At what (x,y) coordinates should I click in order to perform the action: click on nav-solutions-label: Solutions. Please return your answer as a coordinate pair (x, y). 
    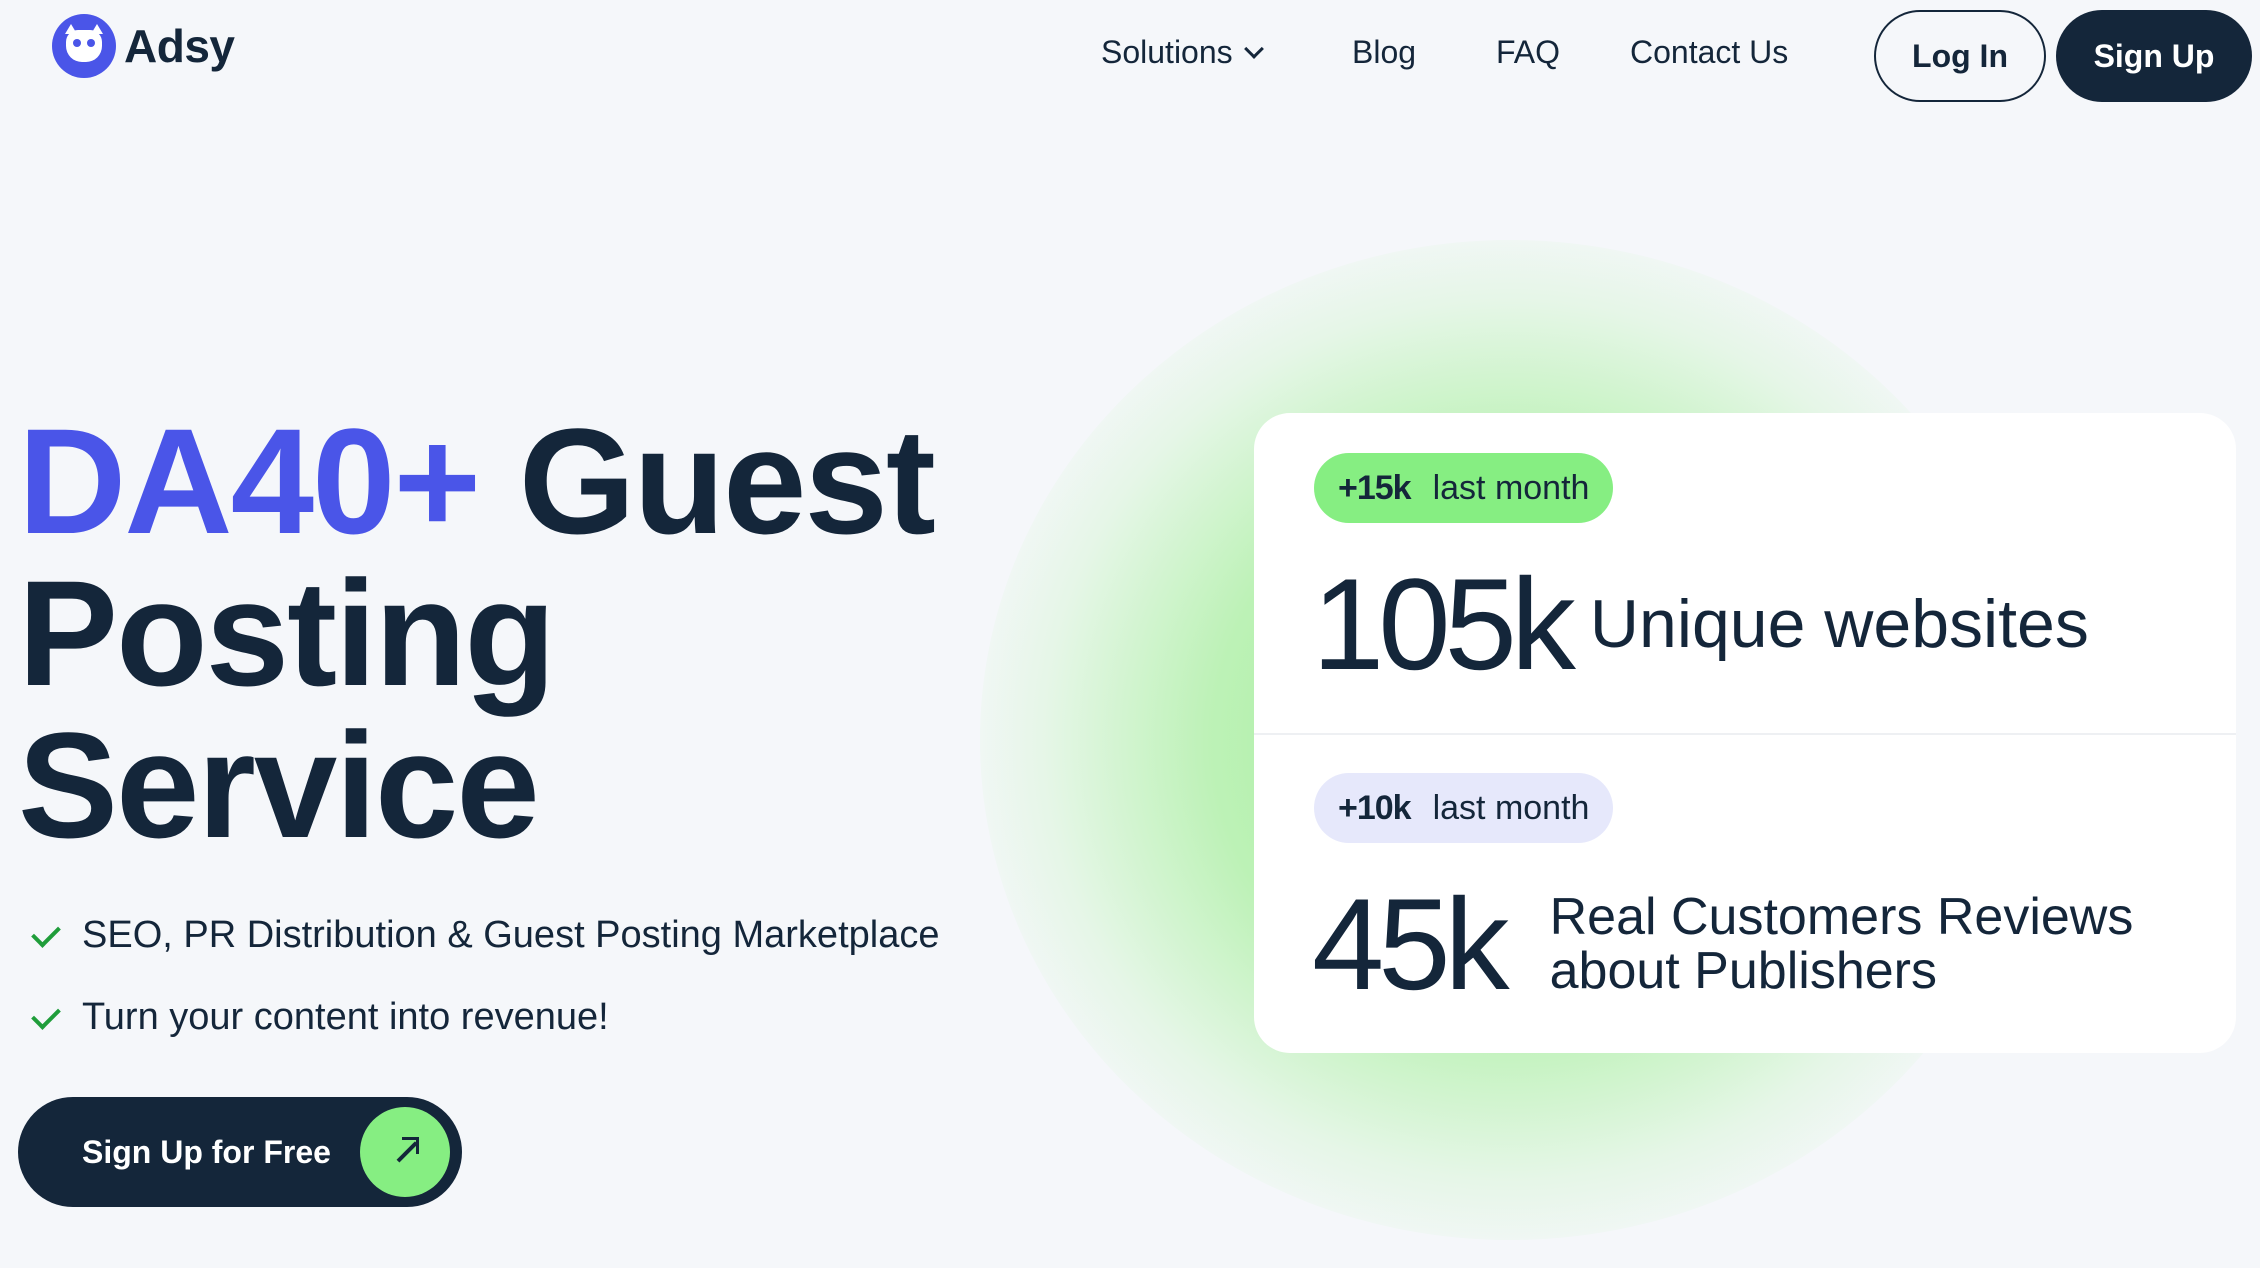
    Looking at the image, I should click on (1167, 52).